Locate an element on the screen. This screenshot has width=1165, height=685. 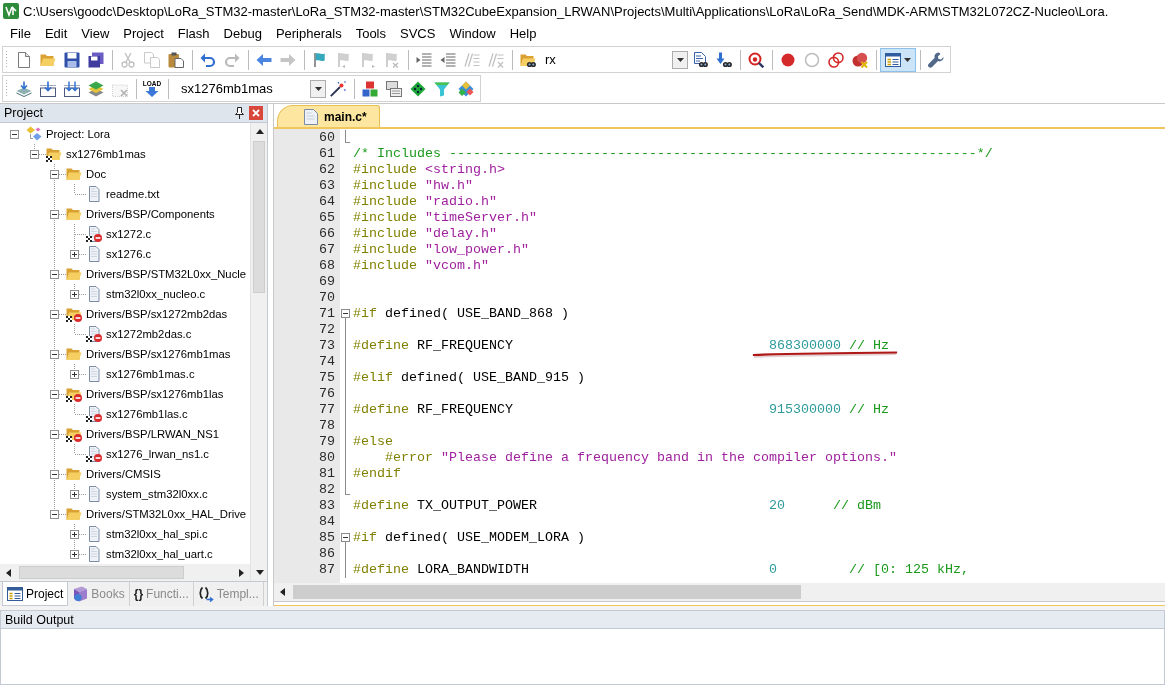
tree-item: stm32l0xx_hal_spi.c is located at coordinates (157, 534).